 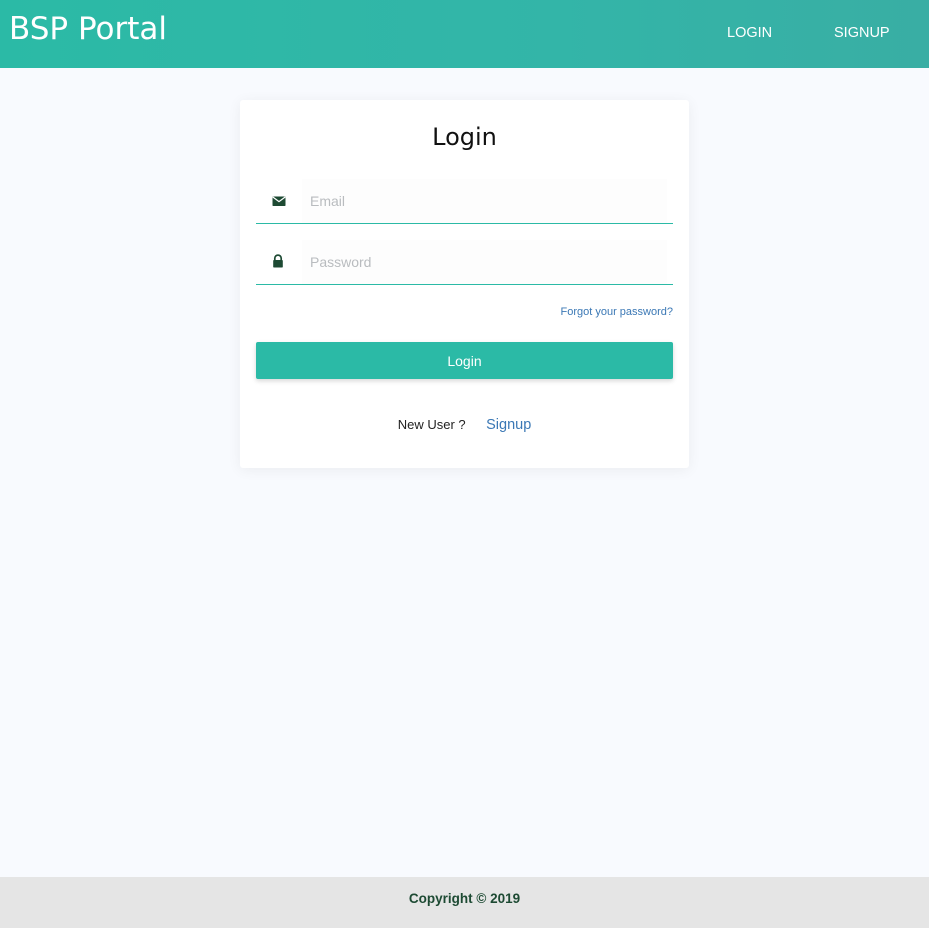 I want to click on password-input, so click(x=484, y=262).